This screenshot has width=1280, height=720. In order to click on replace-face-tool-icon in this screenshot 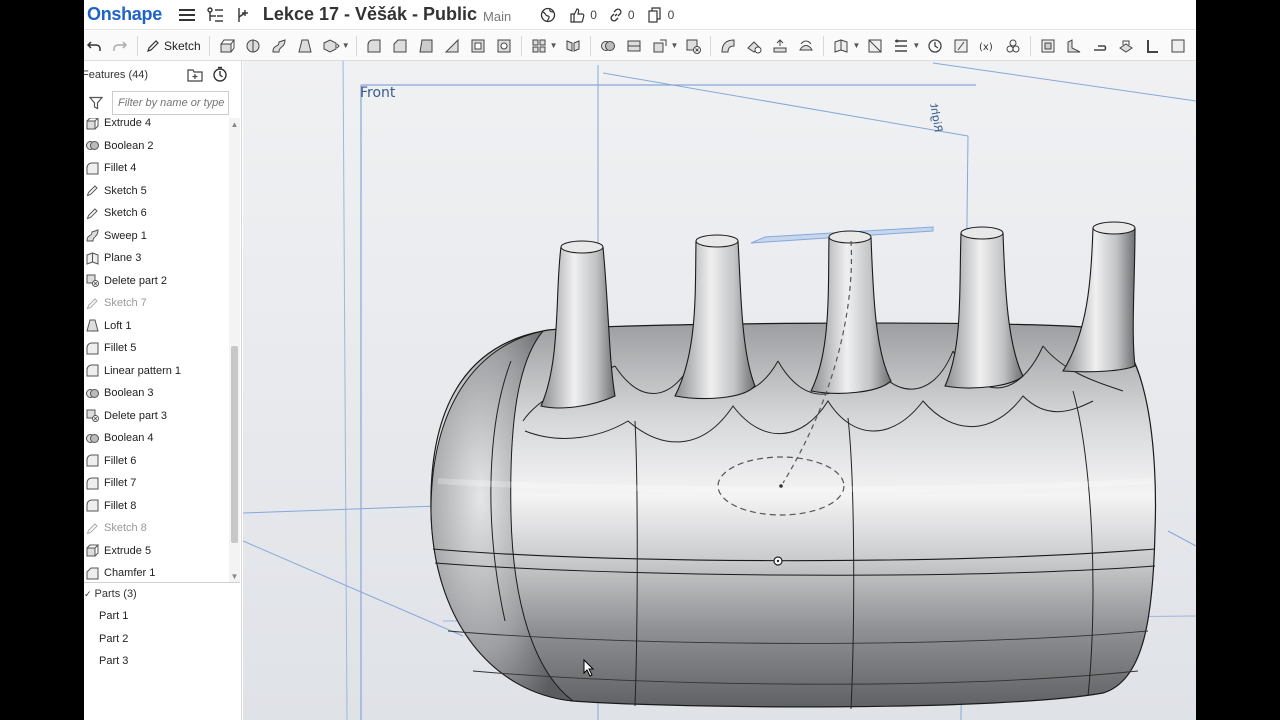, I will do `click(806, 46)`.